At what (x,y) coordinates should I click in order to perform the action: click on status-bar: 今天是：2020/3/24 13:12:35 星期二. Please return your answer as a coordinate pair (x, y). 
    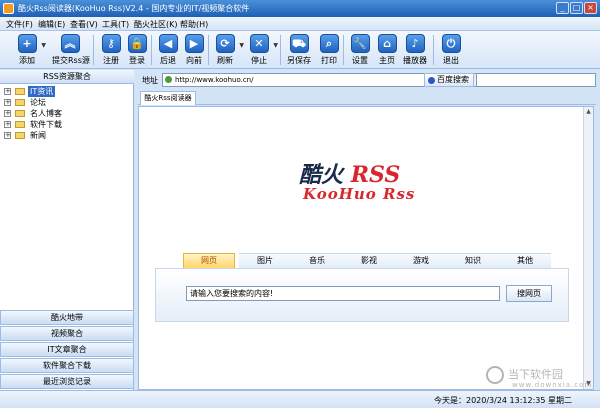
    Looking at the image, I should click on (300, 399).